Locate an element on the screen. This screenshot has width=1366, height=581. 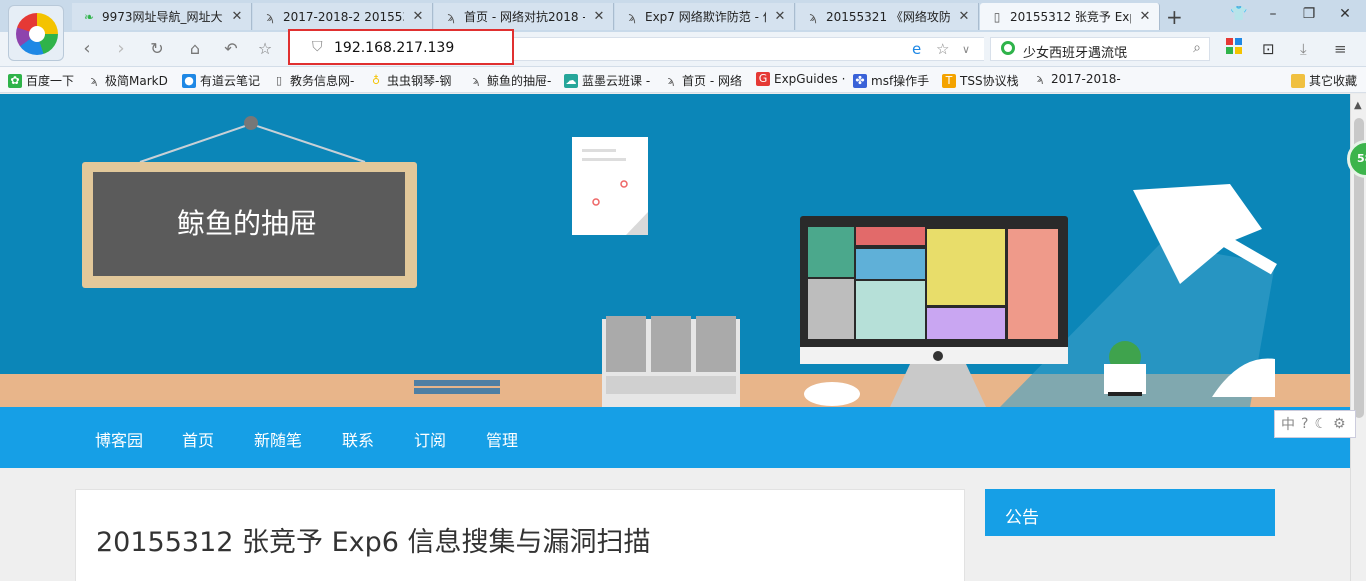
bookmark-item: ♁ 虫虫钢琴-钢 is located at coordinates (410, 80).